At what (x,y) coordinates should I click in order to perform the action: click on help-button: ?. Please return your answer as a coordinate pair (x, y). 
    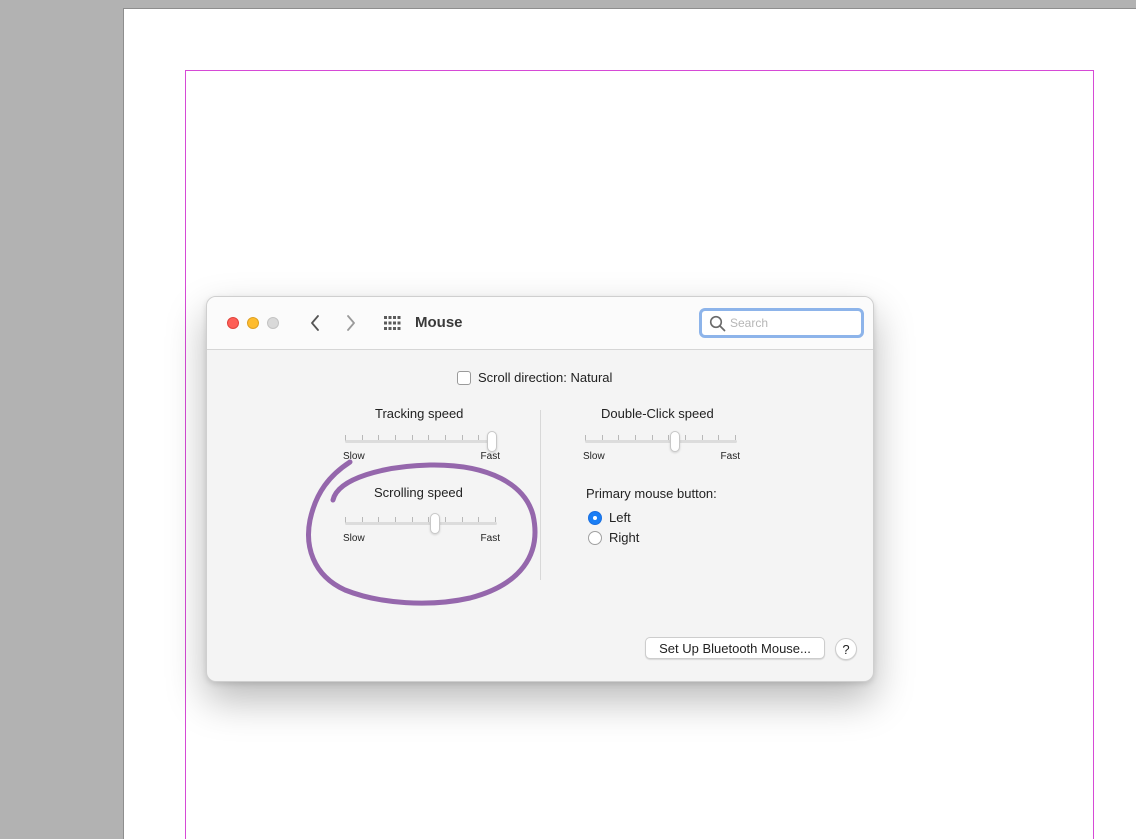
    Looking at the image, I should click on (846, 649).